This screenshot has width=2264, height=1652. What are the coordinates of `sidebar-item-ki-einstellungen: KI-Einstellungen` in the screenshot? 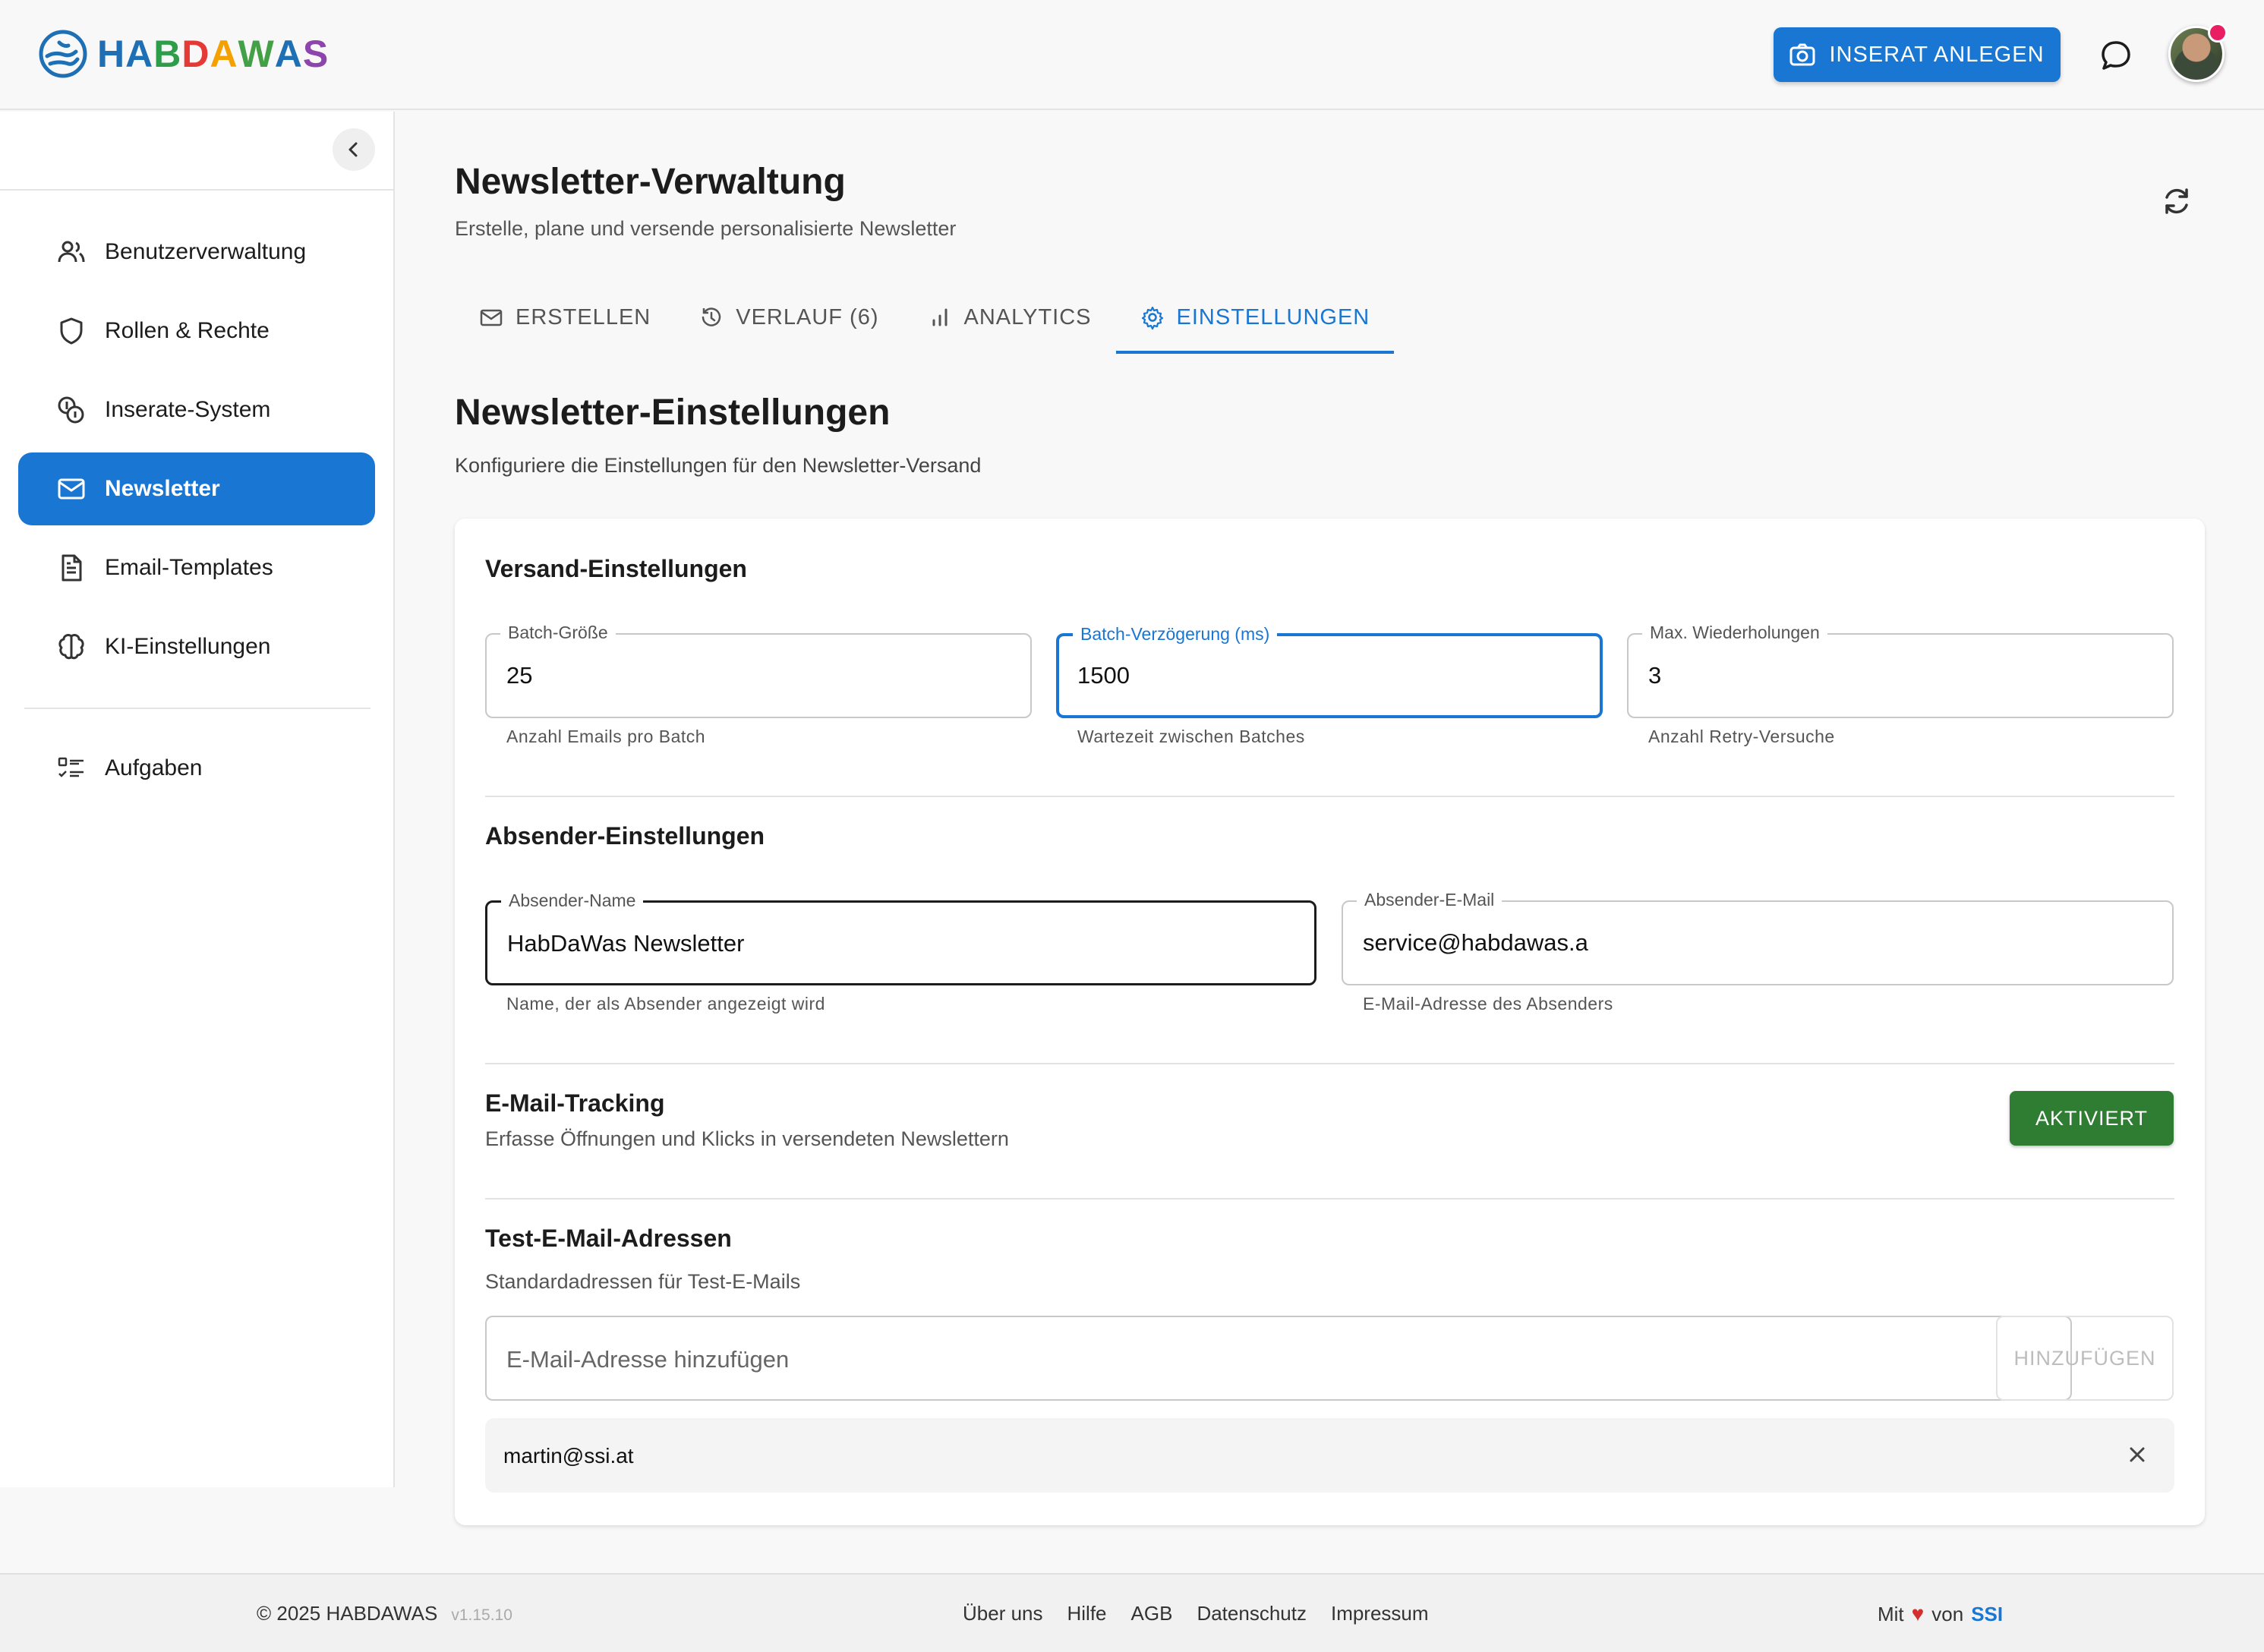 It's located at (197, 646).